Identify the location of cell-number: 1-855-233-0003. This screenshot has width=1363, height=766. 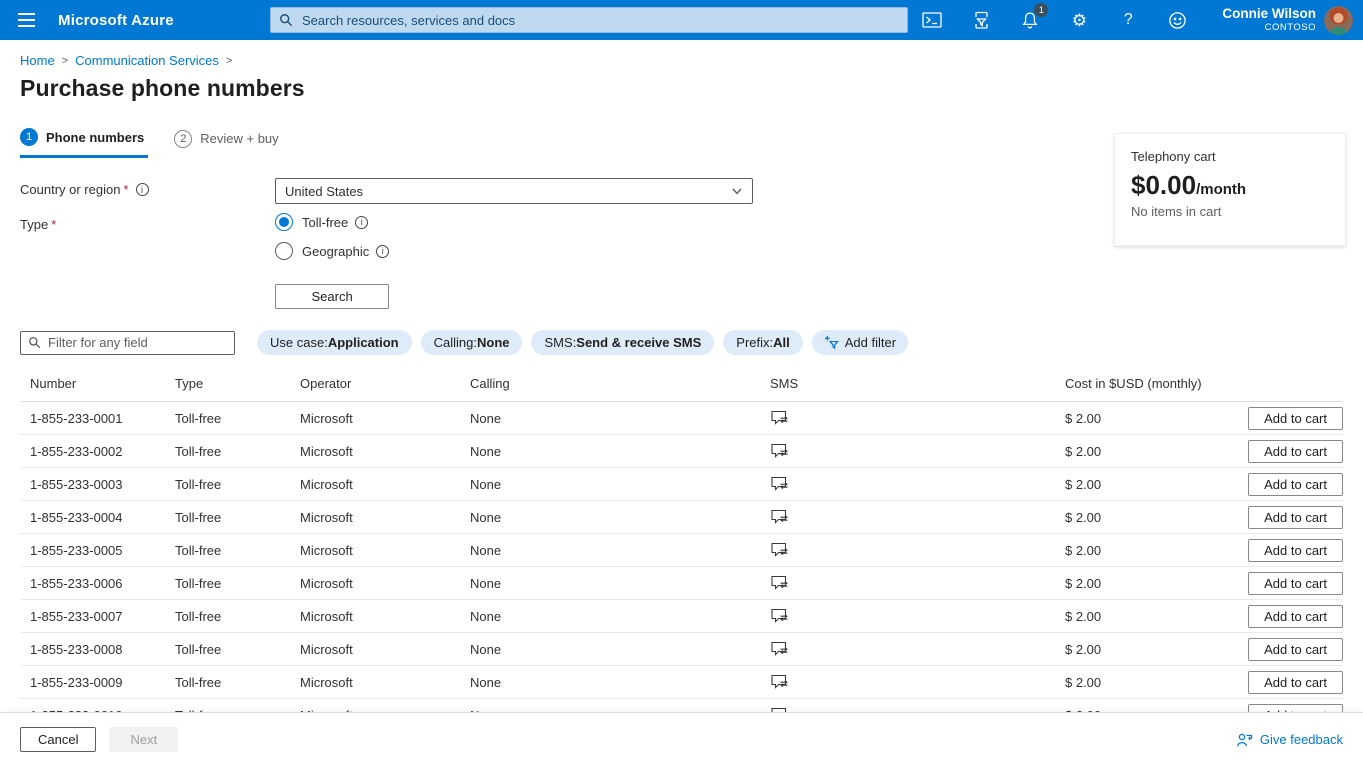
(76, 484).